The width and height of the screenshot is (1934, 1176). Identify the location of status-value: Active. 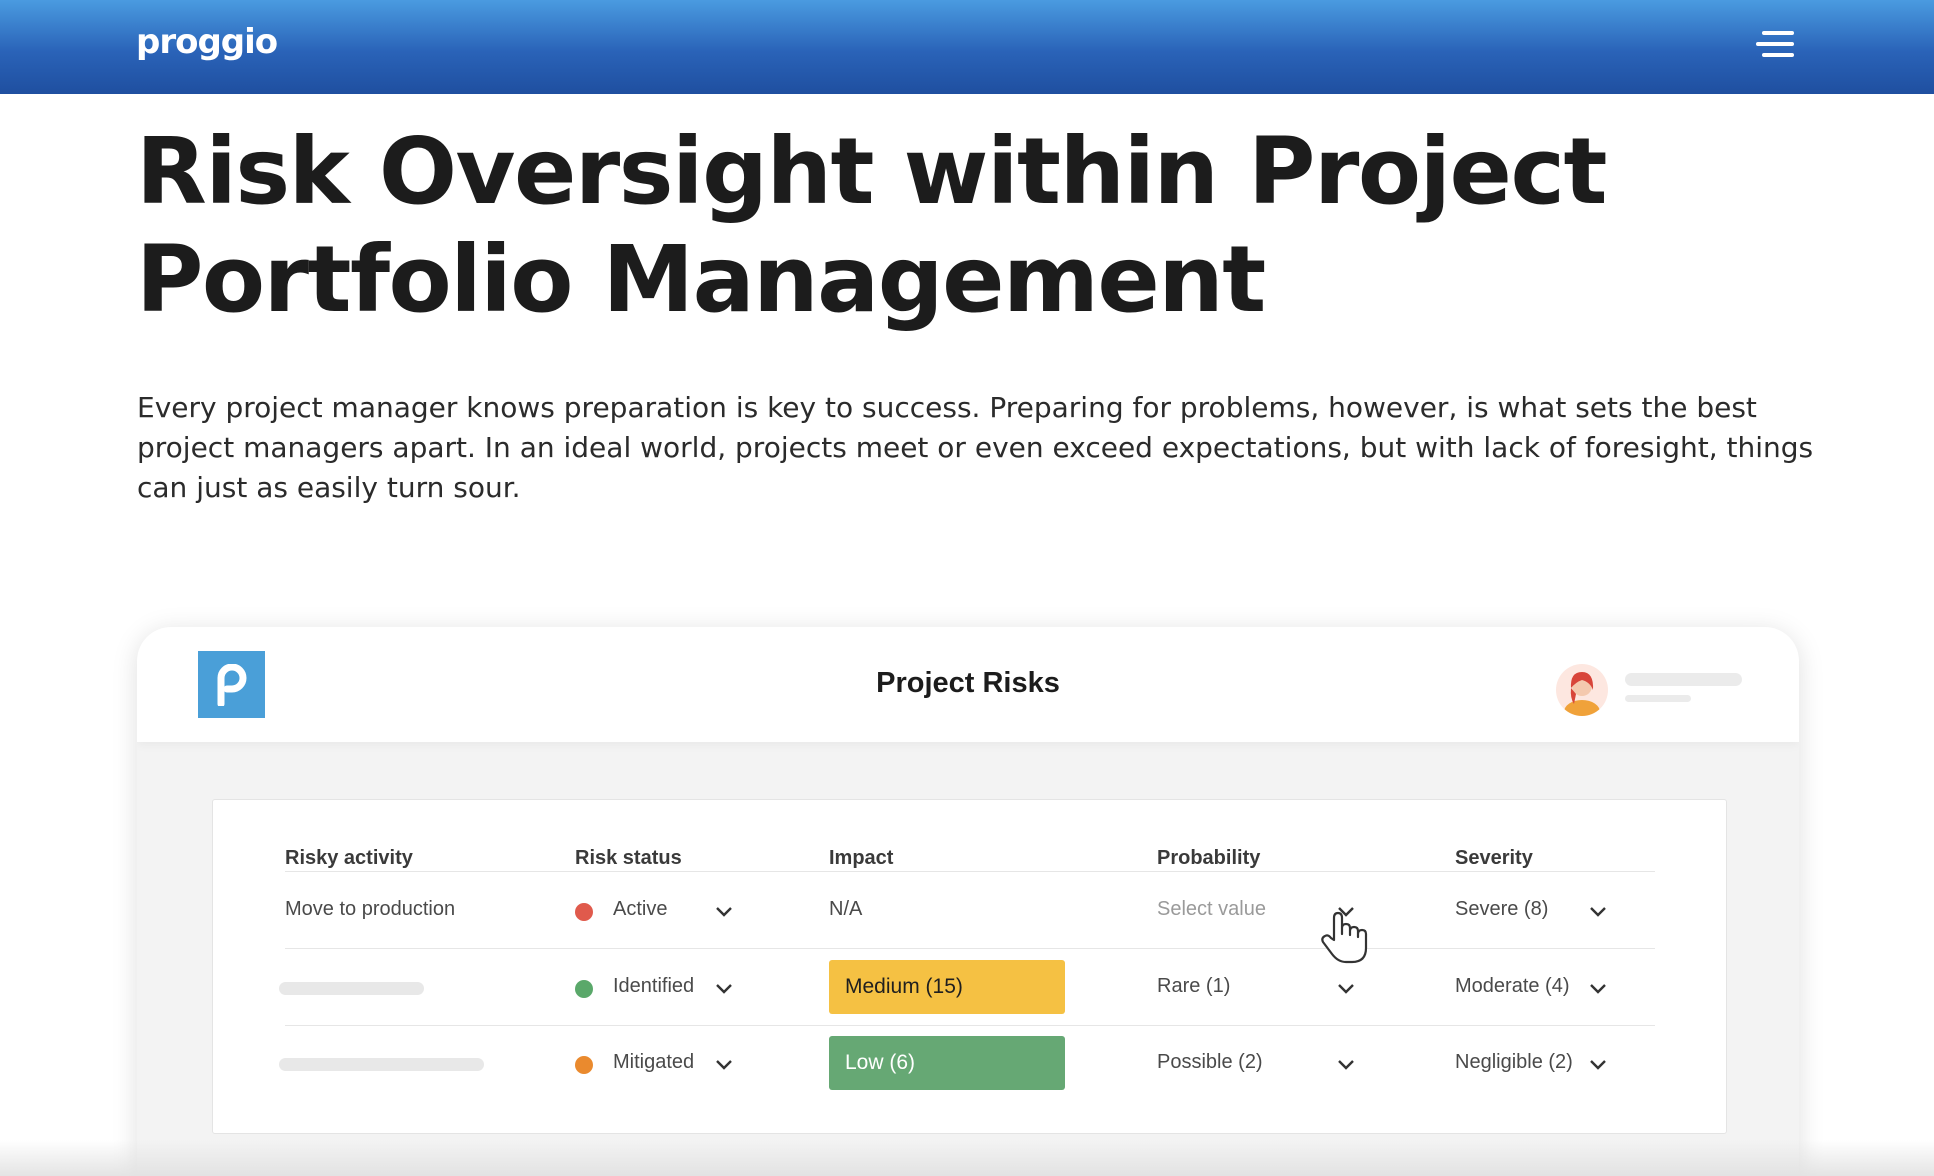
(640, 909).